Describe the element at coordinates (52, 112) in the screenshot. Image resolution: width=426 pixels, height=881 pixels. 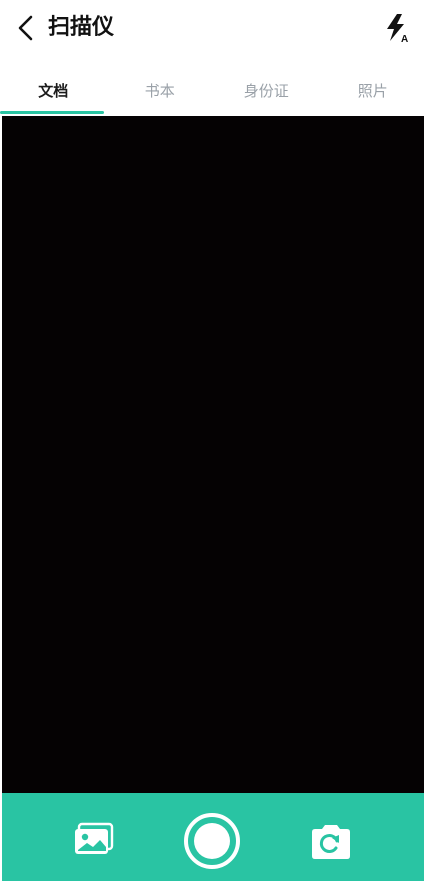
I see `active-tab-indicator` at that location.